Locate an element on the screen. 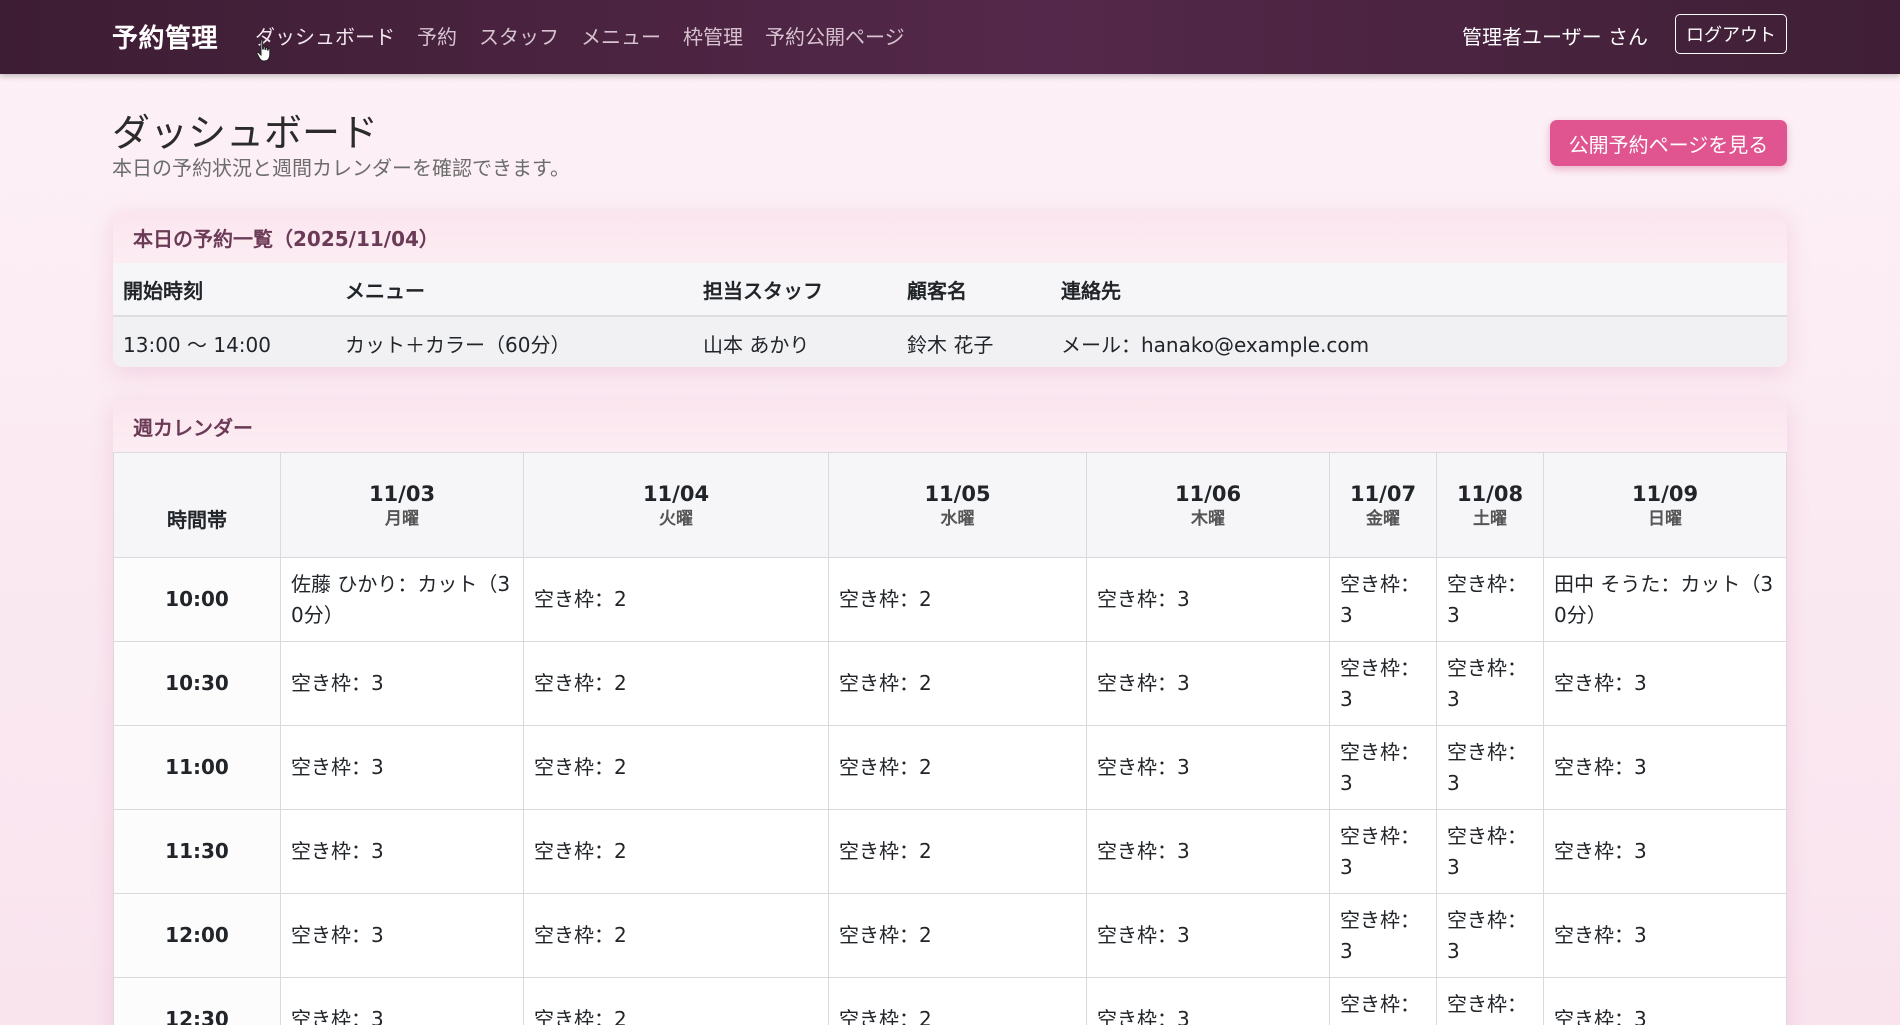  day-weekday: 月曜 is located at coordinates (402, 519).